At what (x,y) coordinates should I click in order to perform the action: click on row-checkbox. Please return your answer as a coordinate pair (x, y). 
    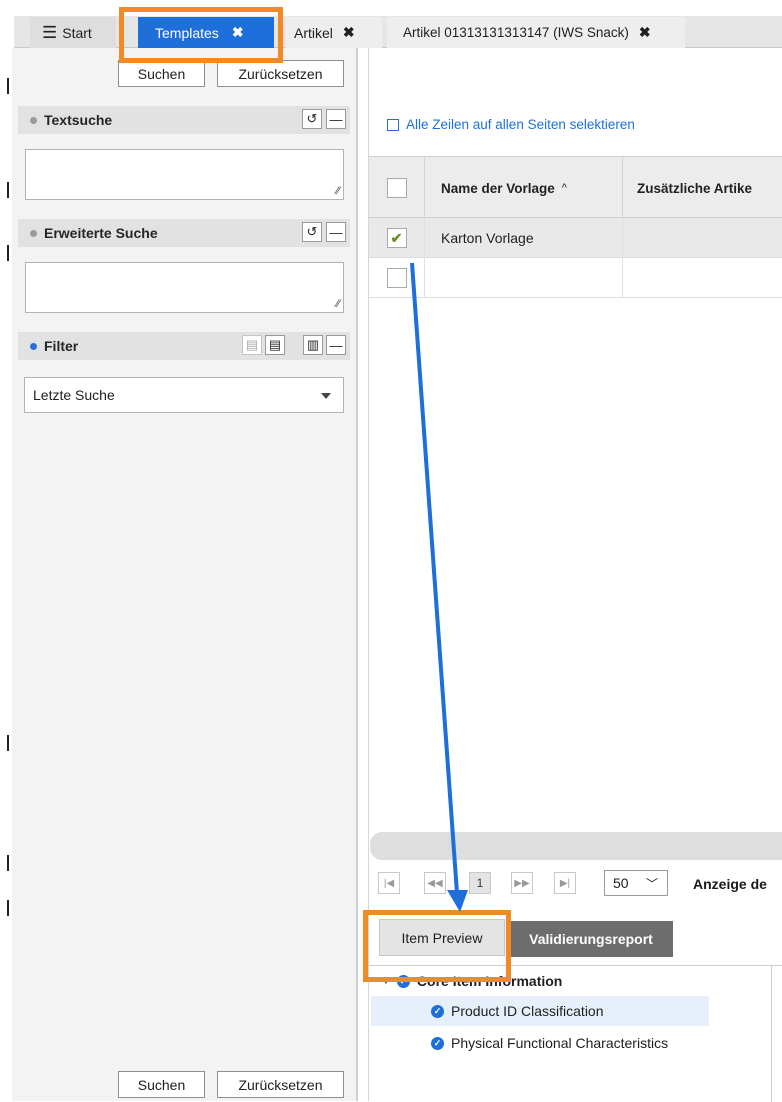
    Looking at the image, I should click on (396, 278).